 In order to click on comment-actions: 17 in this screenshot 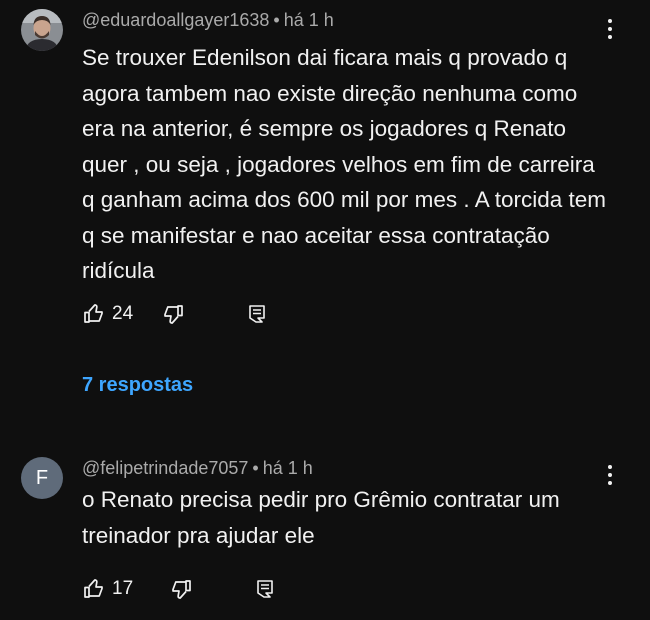, I will do `click(179, 589)`.